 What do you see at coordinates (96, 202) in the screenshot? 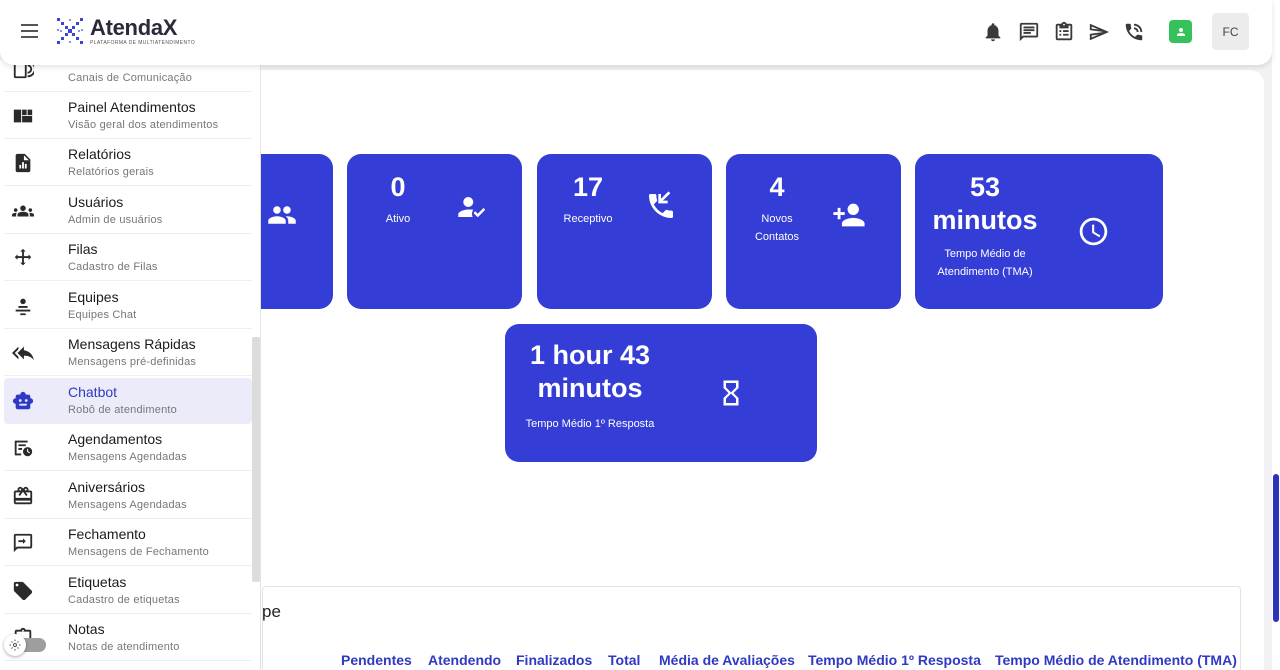
I see `sidebar-item-title: Usuários` at bounding box center [96, 202].